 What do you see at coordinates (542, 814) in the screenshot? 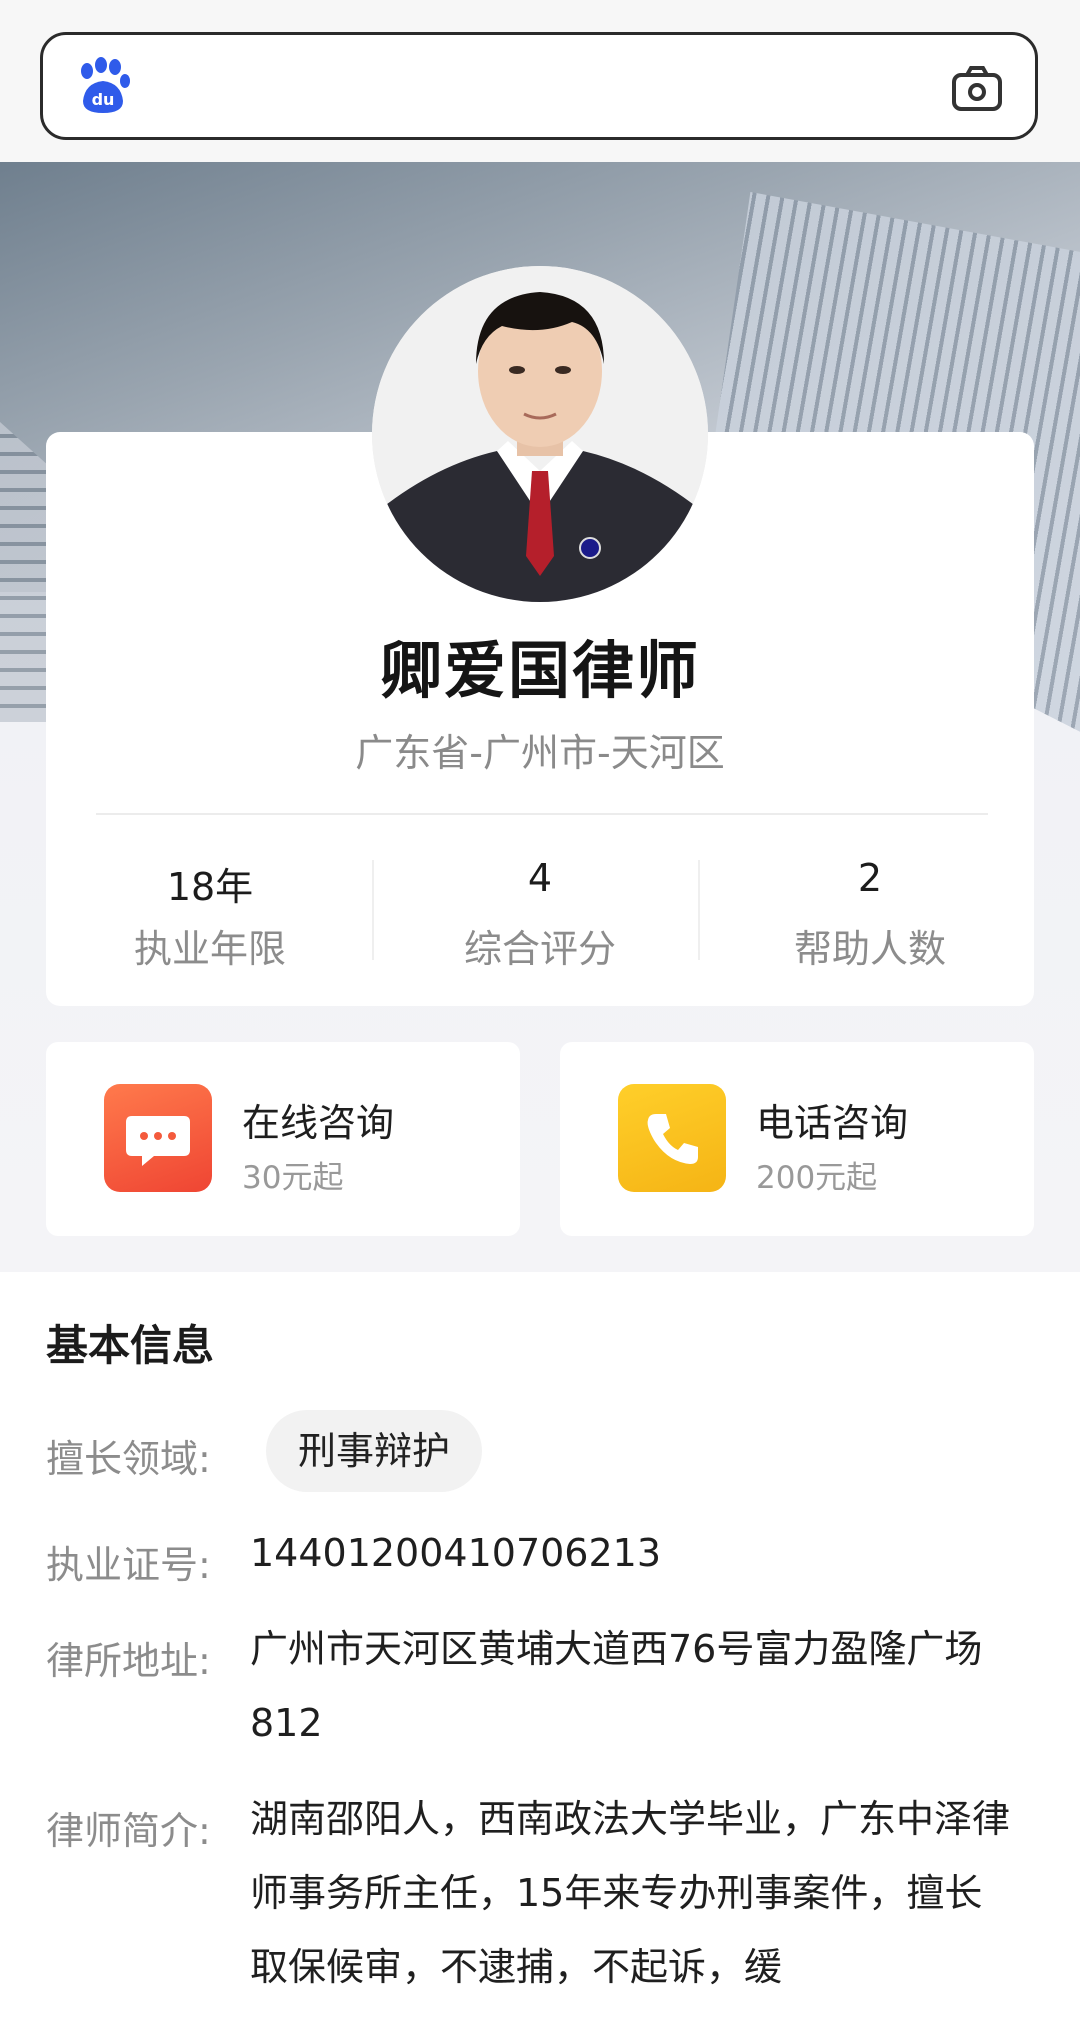
I see `divider` at bounding box center [542, 814].